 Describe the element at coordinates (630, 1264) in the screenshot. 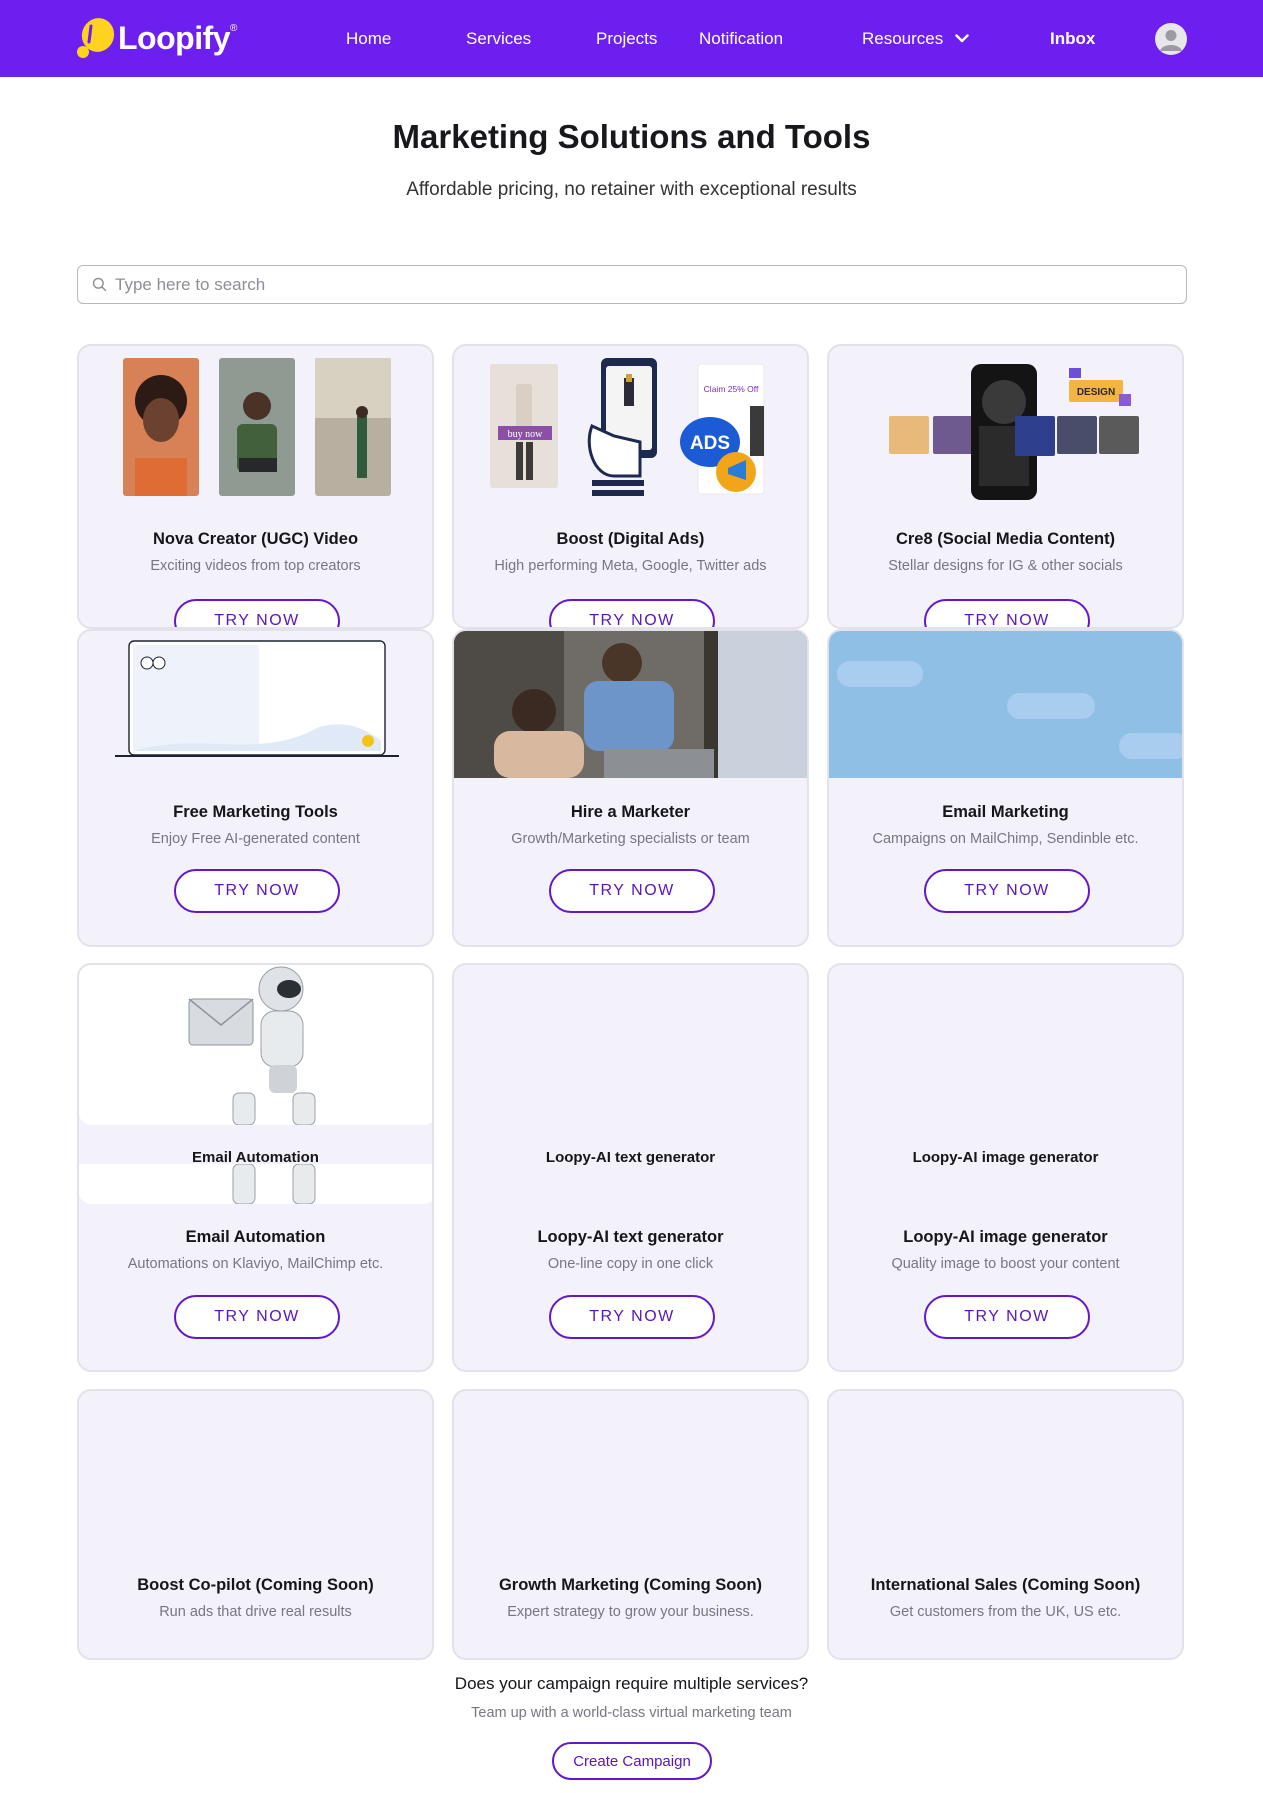

I see `card-description: One-line copy in one click` at that location.